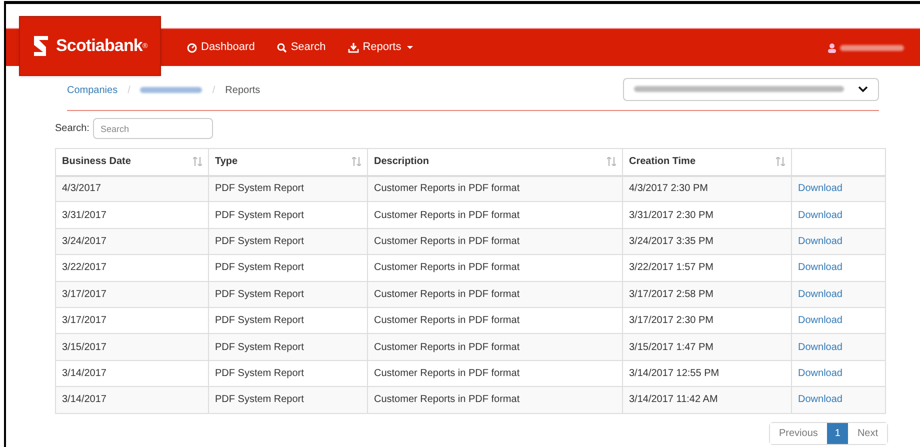  What do you see at coordinates (192, 47) in the screenshot?
I see `dashboard-icon` at bounding box center [192, 47].